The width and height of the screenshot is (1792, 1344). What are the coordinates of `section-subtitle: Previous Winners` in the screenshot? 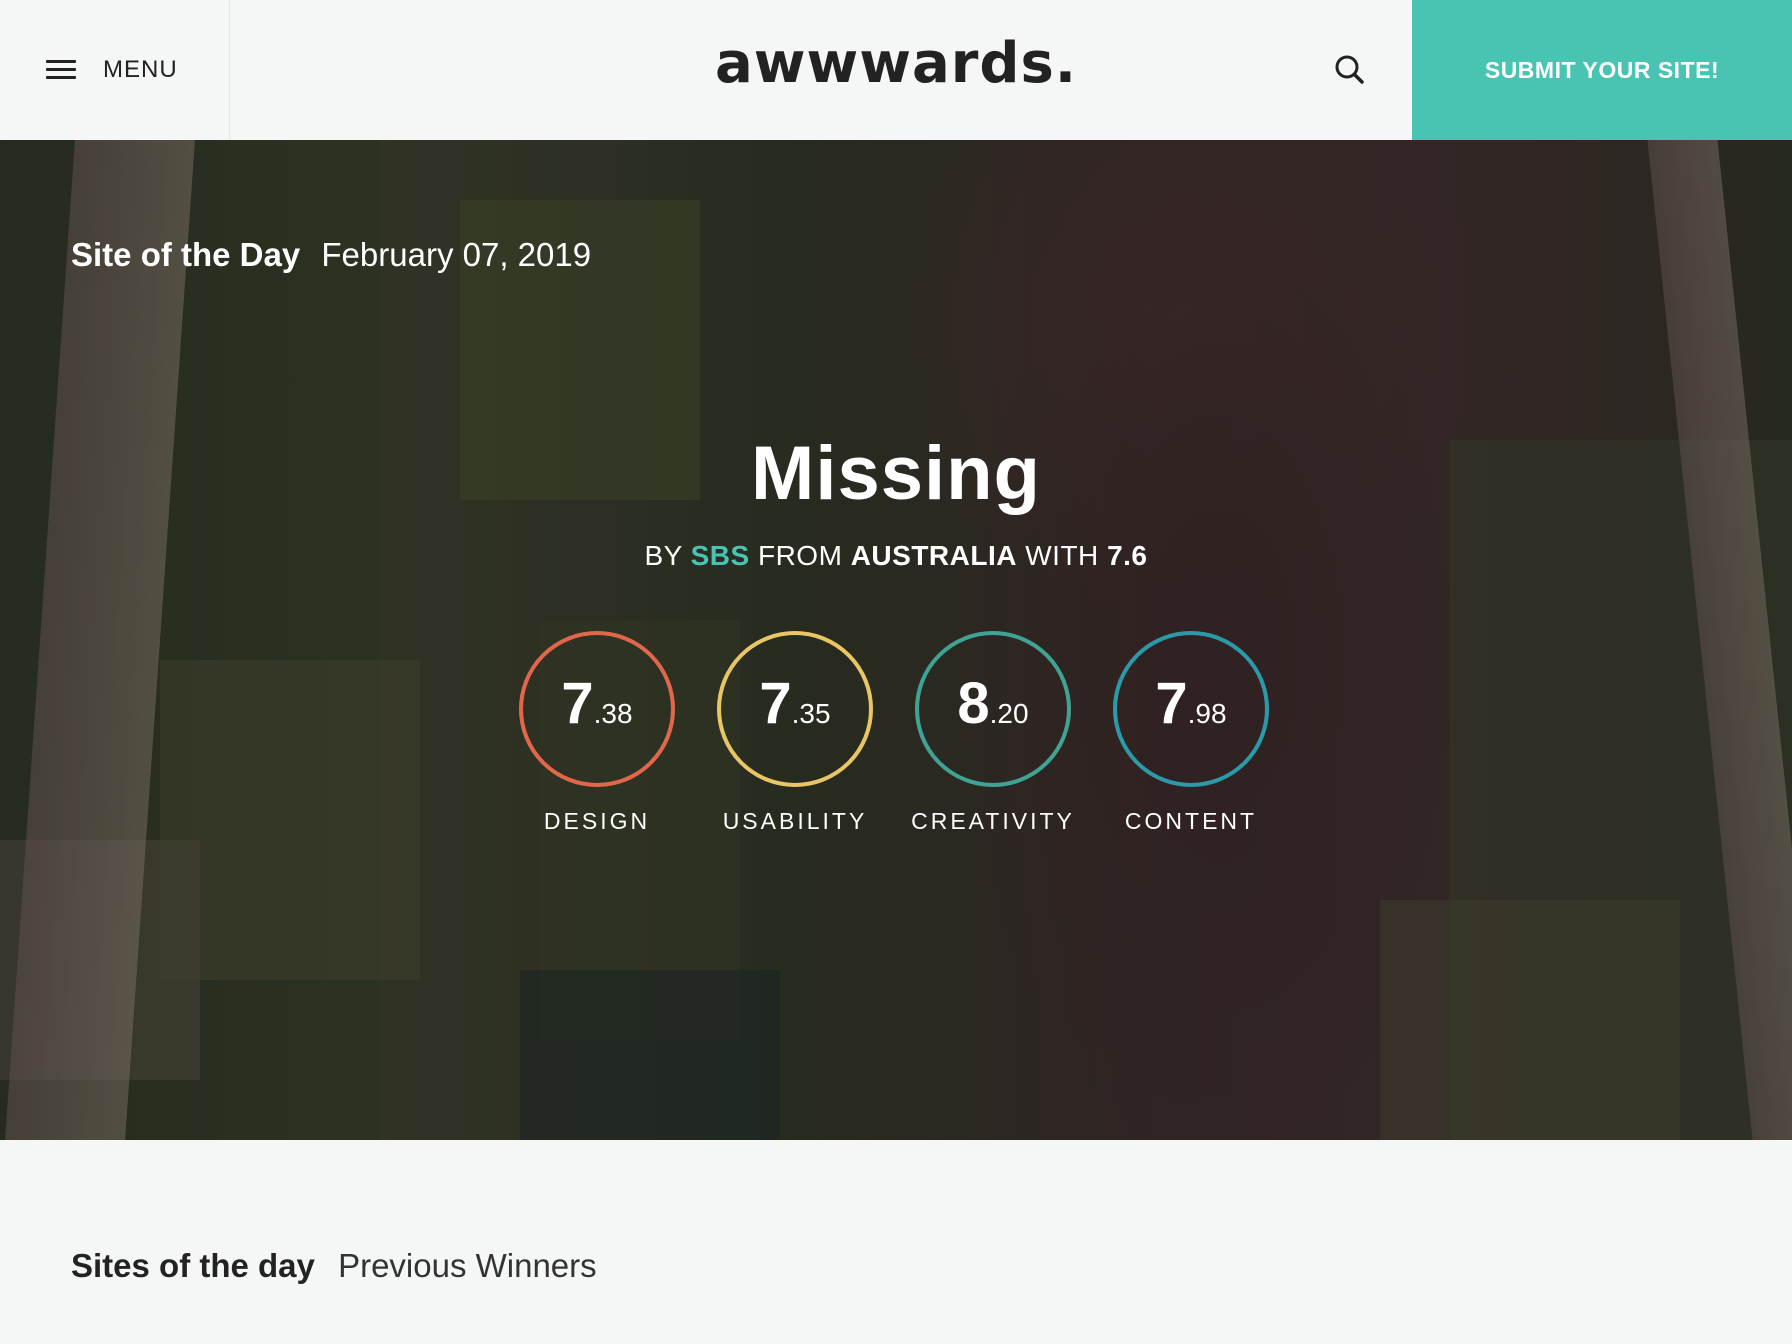 It's located at (467, 1265).